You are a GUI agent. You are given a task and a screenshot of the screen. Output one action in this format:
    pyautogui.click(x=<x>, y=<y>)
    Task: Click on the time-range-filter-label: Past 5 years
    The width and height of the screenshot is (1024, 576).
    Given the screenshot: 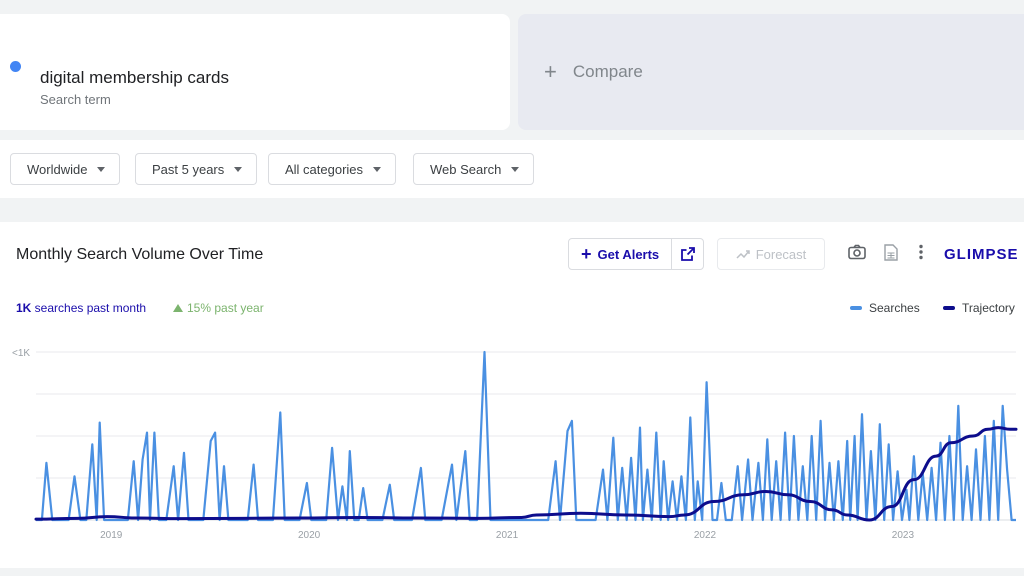 What is the action you would take?
    pyautogui.click(x=188, y=169)
    